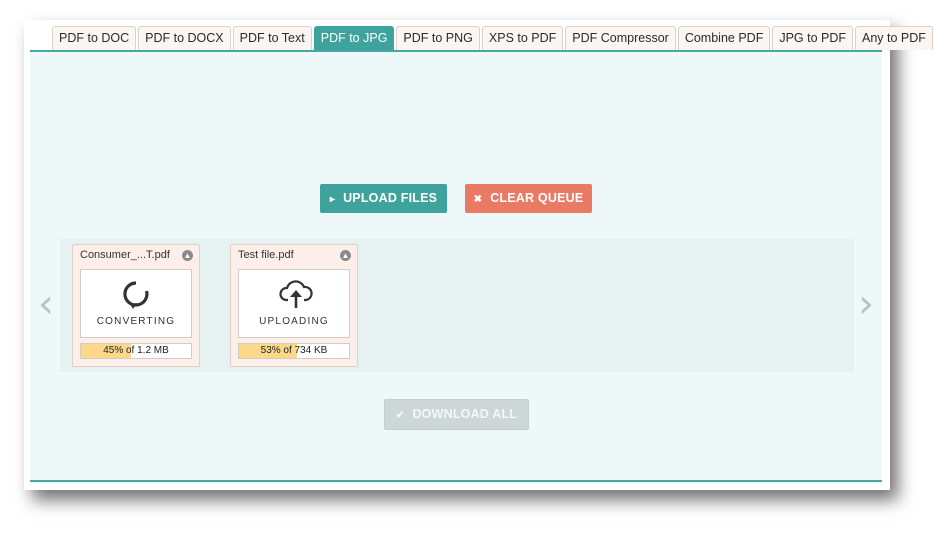  What do you see at coordinates (465, 414) in the screenshot?
I see `download-all-label: DOWNLOAD ALL` at bounding box center [465, 414].